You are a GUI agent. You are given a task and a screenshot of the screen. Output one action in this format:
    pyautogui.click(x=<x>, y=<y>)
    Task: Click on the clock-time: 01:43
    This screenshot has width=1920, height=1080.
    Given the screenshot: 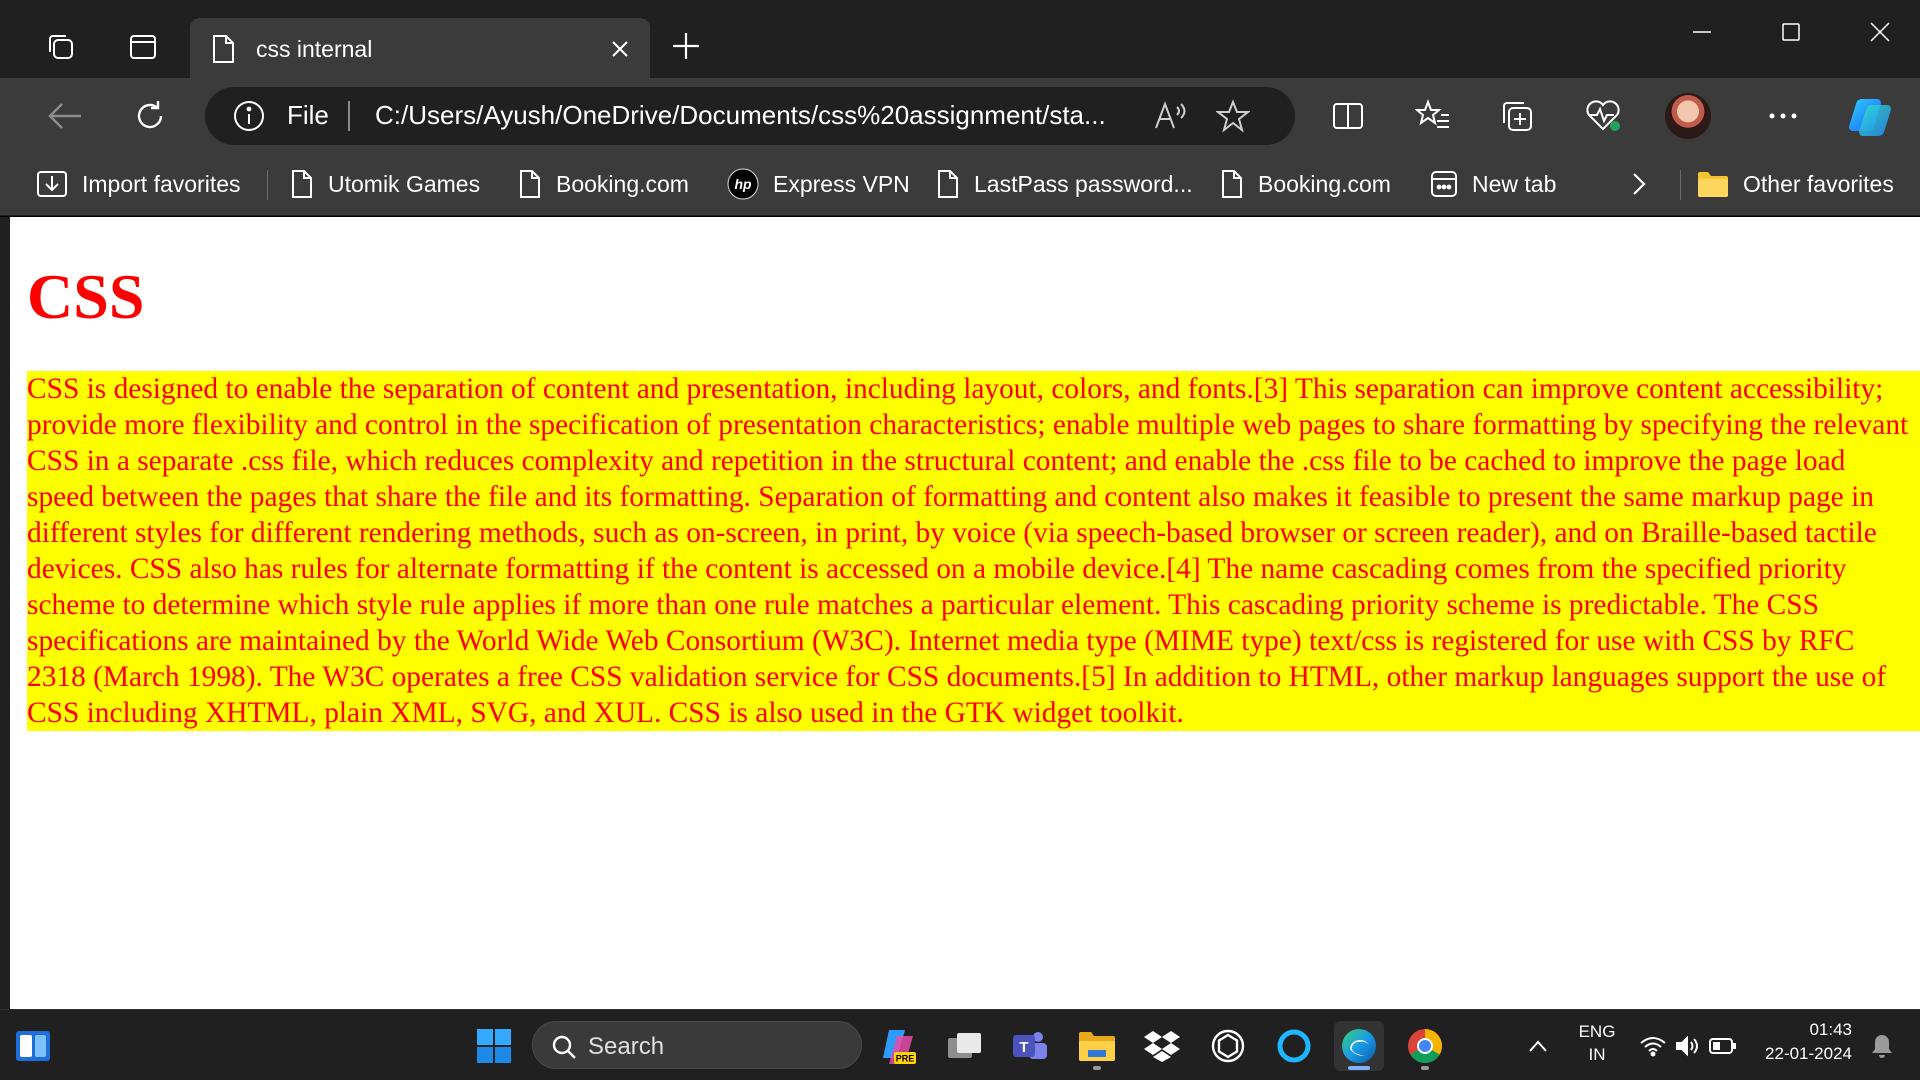 What is the action you would take?
    pyautogui.click(x=1830, y=1029)
    